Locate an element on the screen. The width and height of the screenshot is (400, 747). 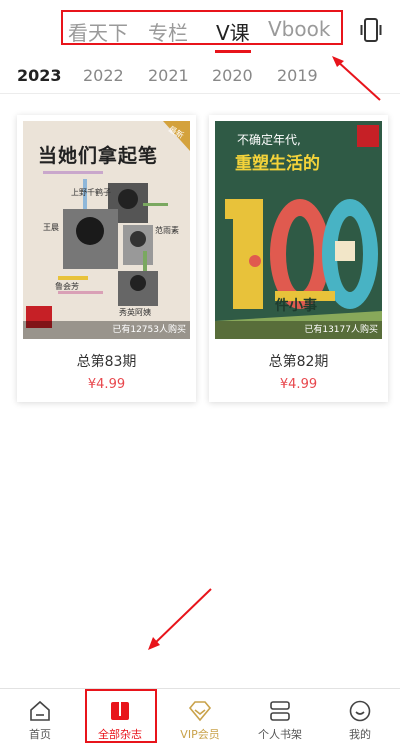
year-2022: 2022 is located at coordinates (103, 75).